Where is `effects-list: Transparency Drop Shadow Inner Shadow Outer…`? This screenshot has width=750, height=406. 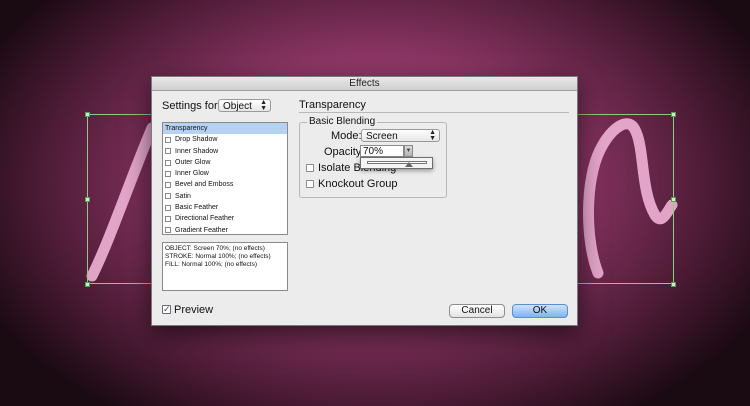
effects-list: Transparency Drop Shadow Inner Shadow Outer… is located at coordinates (225, 178).